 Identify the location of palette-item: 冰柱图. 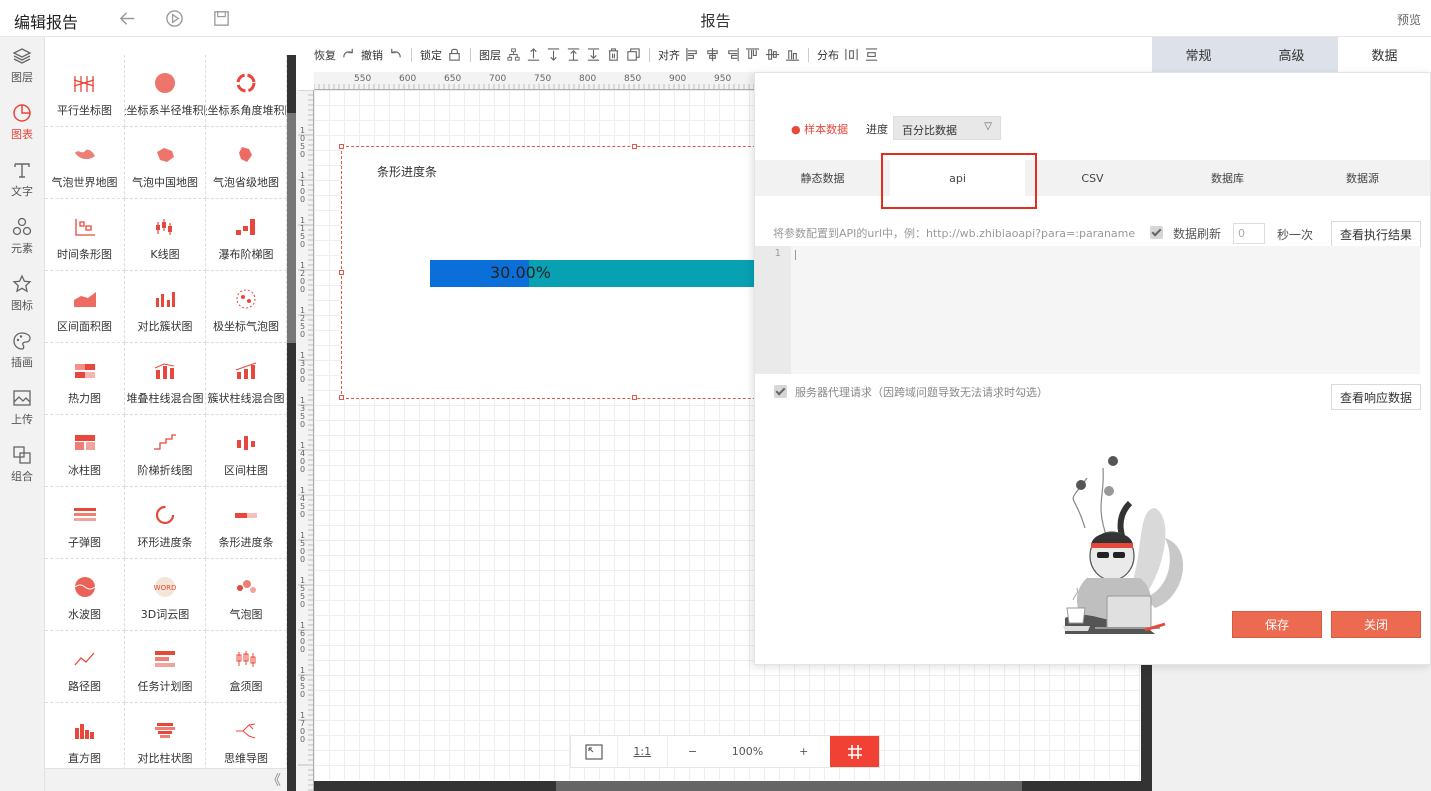
(85, 451).